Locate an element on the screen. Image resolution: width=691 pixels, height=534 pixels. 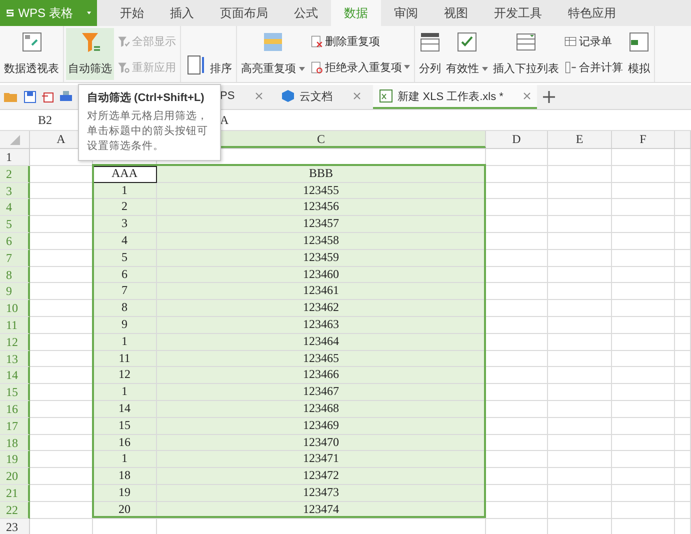
merge-calc-icon is located at coordinates (570, 67).